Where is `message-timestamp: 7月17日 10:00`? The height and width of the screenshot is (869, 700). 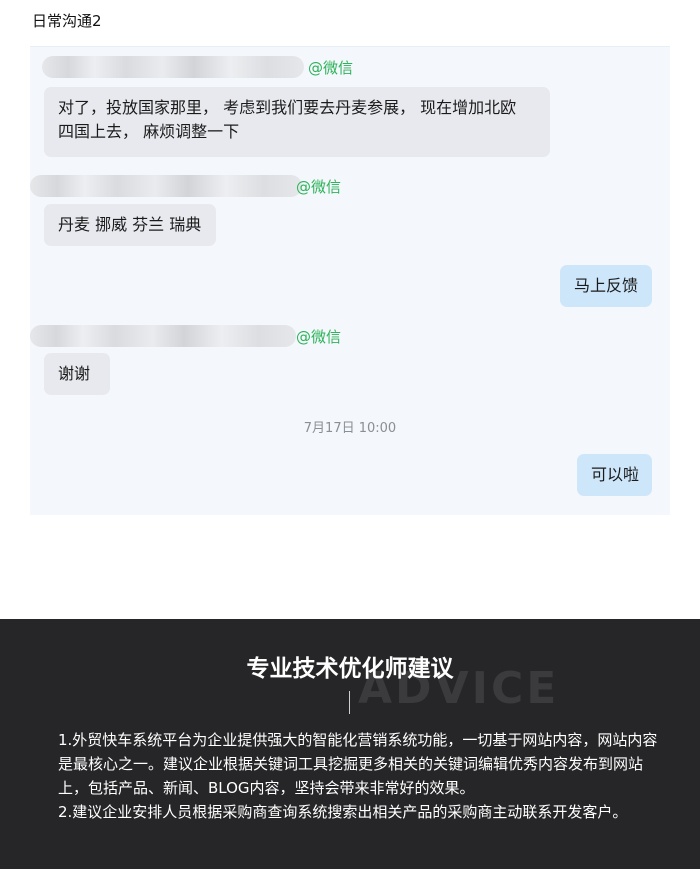
message-timestamp: 7月17日 10:00 is located at coordinates (350, 428).